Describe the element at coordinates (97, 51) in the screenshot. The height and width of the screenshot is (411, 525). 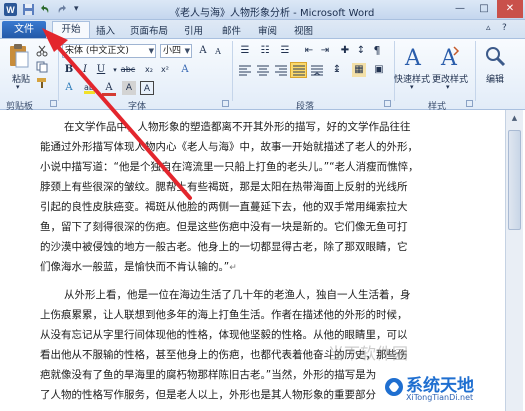
I see `font-name-value: 宋体 (中文正文)` at that location.